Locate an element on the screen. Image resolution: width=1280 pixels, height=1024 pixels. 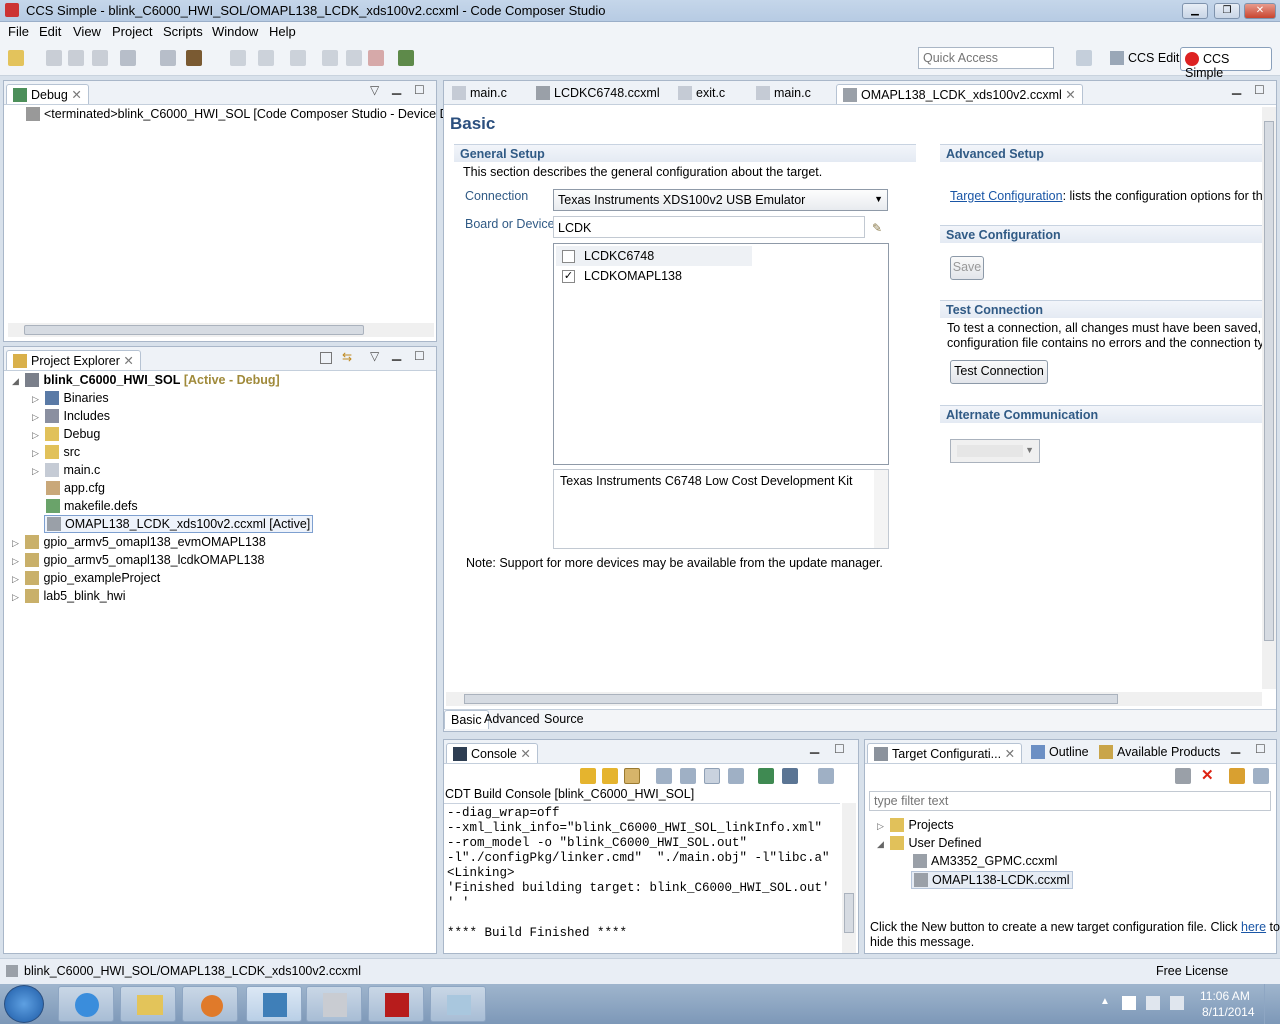
new-target-icon is located at coordinates (1183, 776).